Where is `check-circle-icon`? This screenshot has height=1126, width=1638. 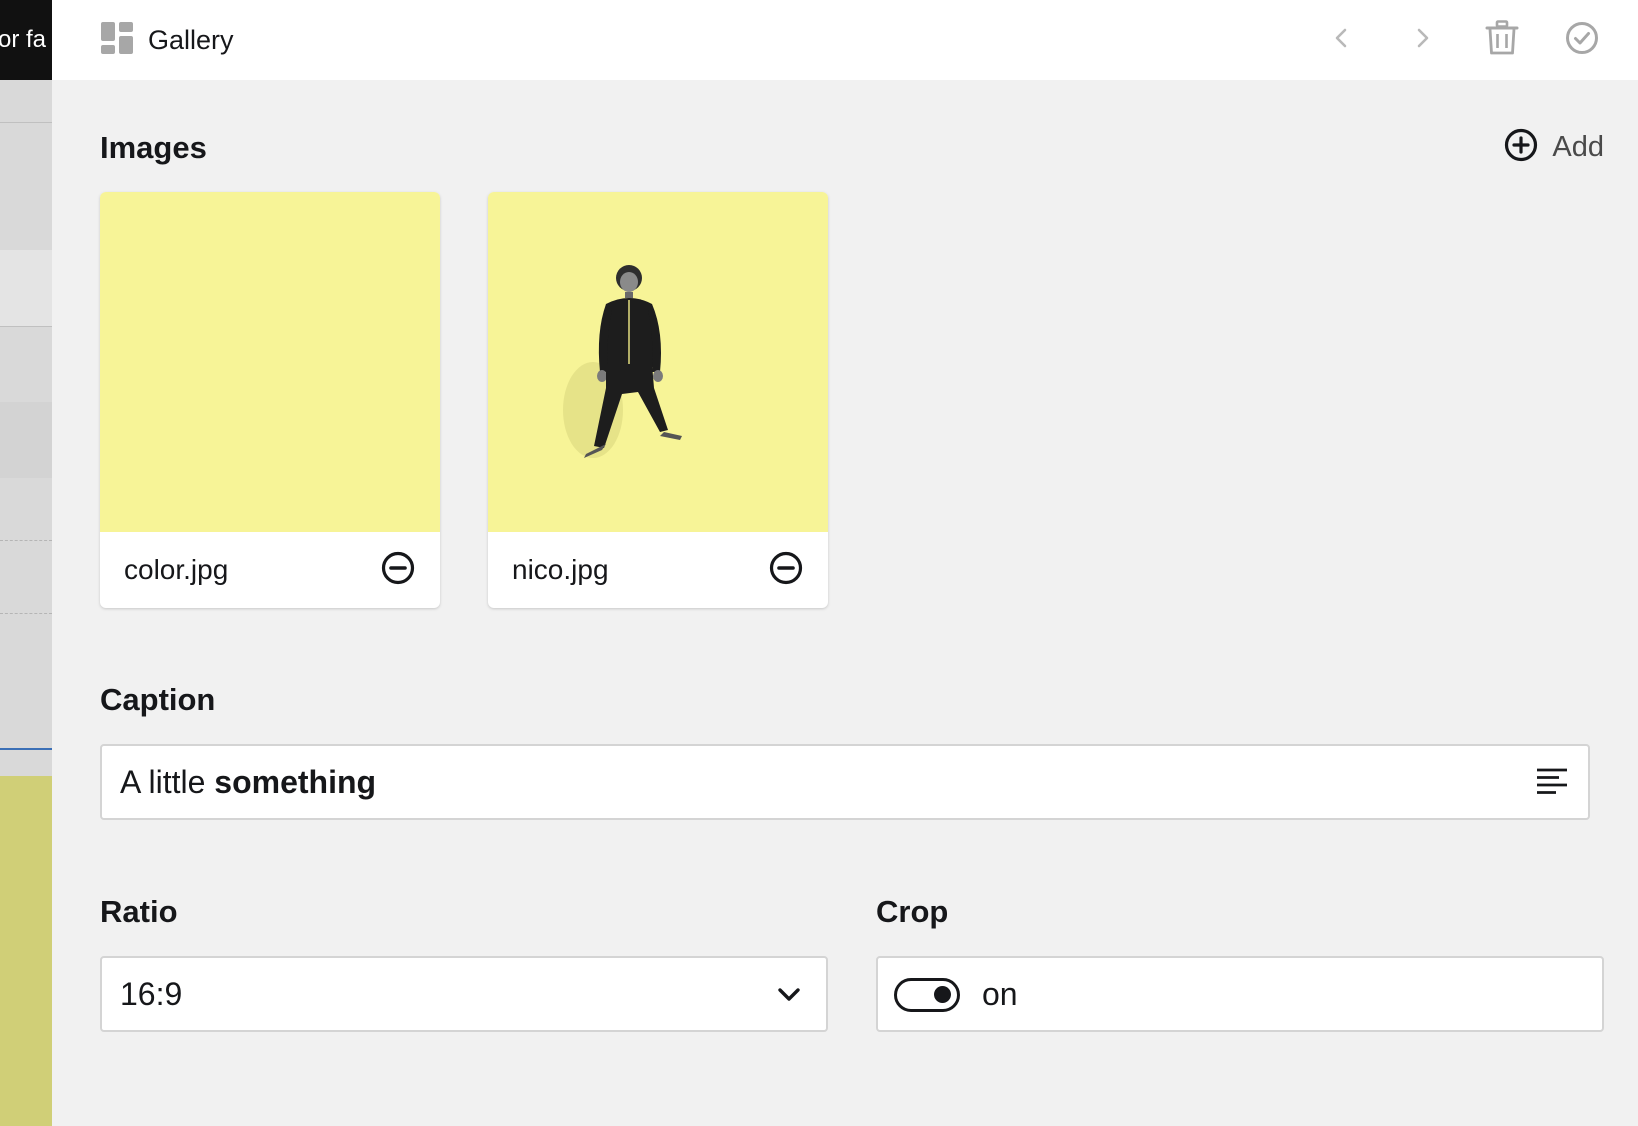
check-circle-icon is located at coordinates (1582, 40).